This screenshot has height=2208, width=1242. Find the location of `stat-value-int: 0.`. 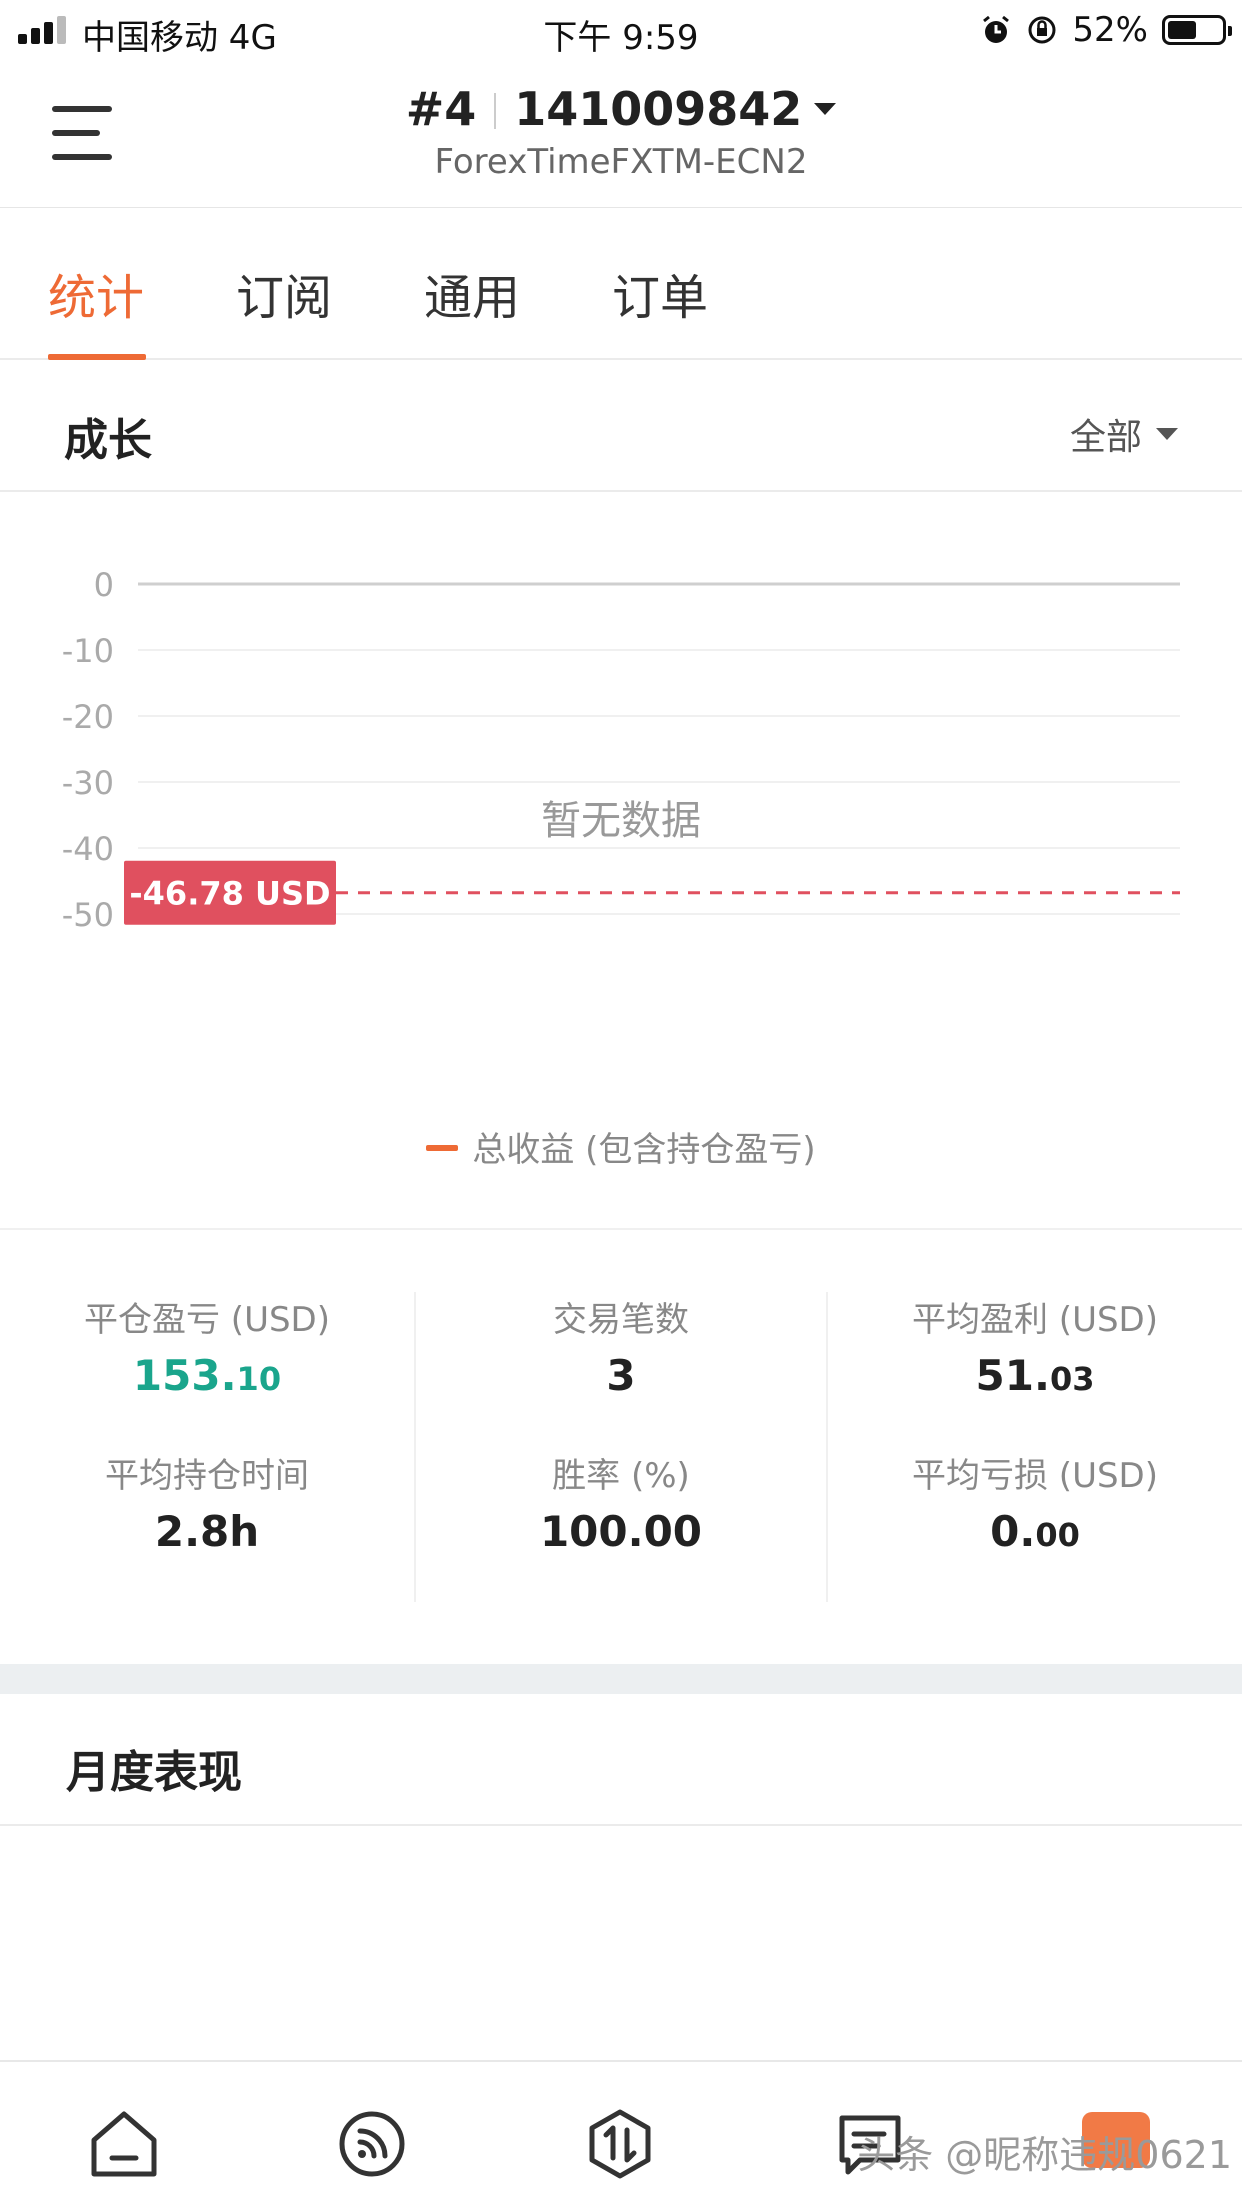

stat-value-int: 0. is located at coordinates (1013, 1531).